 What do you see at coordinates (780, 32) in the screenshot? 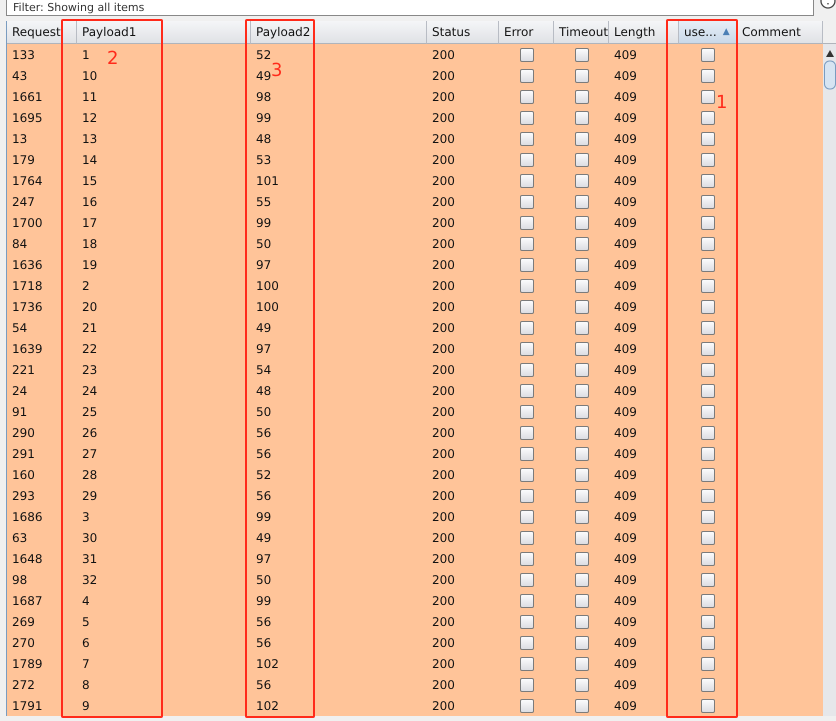
I see `column-header: Comment` at bounding box center [780, 32].